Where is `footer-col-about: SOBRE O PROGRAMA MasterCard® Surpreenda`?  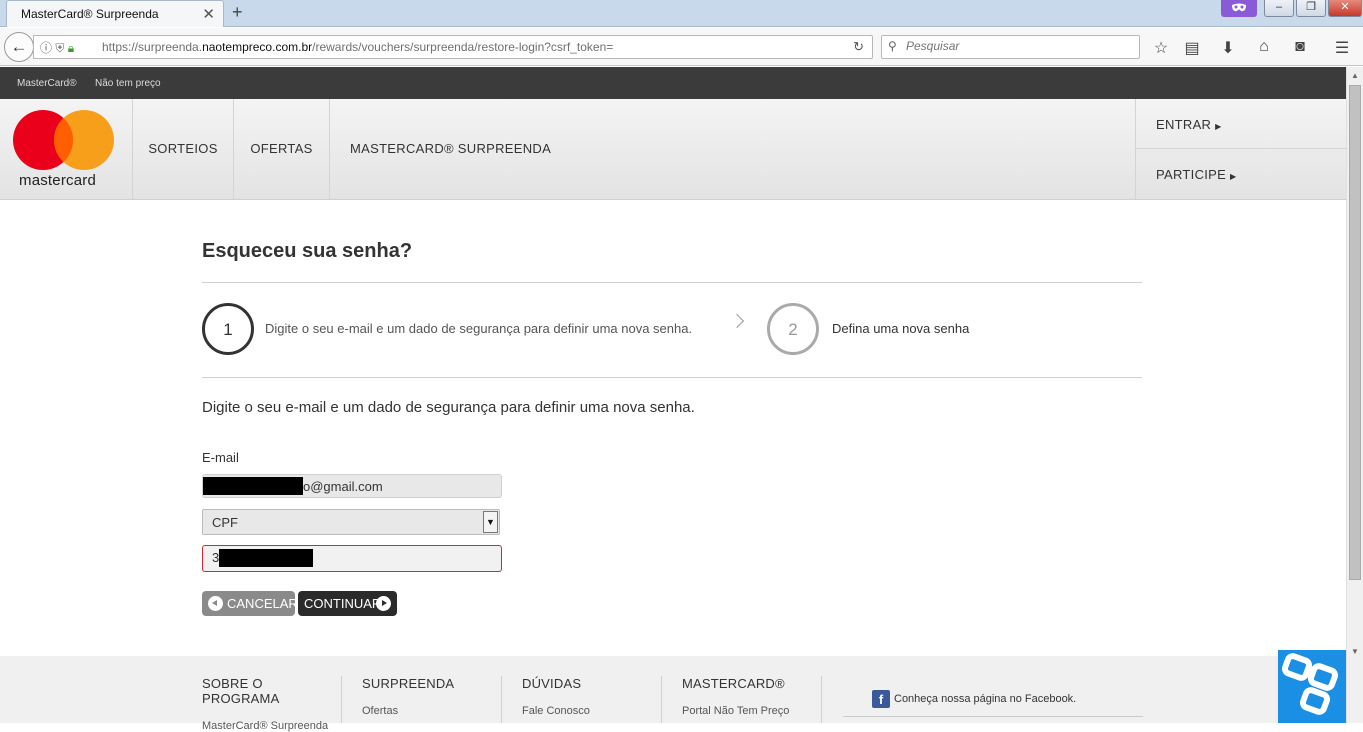 footer-col-about: SOBRE O PROGRAMA MasterCard® Surpreenda is located at coordinates (272, 704).